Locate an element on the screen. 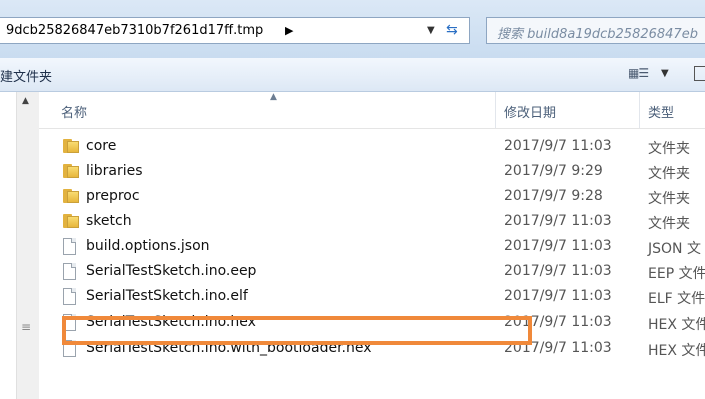 The width and height of the screenshot is (705, 399). search-input: 搜索 build8a19dcb25826847eb is located at coordinates (595, 30).